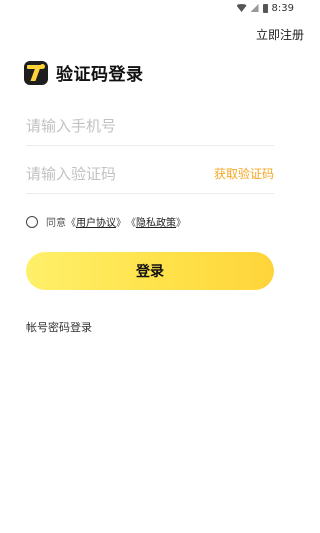 The height and width of the screenshot is (533, 320). I want to click on title-row: 验证码登录, so click(84, 72).